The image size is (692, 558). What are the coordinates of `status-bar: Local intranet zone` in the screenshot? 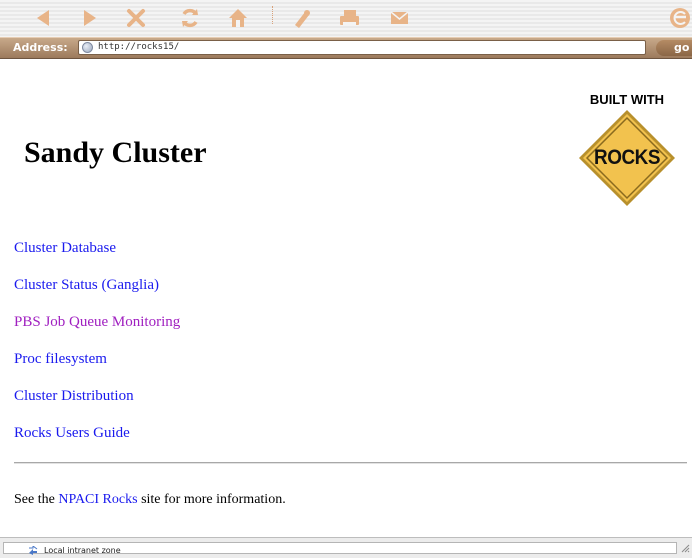 It's located at (346, 547).